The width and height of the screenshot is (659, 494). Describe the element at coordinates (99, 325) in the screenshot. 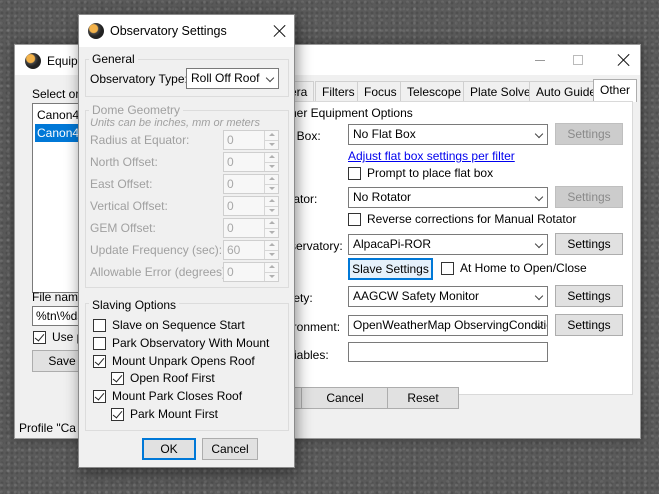

I see `slave-on-start-checkbox` at that location.